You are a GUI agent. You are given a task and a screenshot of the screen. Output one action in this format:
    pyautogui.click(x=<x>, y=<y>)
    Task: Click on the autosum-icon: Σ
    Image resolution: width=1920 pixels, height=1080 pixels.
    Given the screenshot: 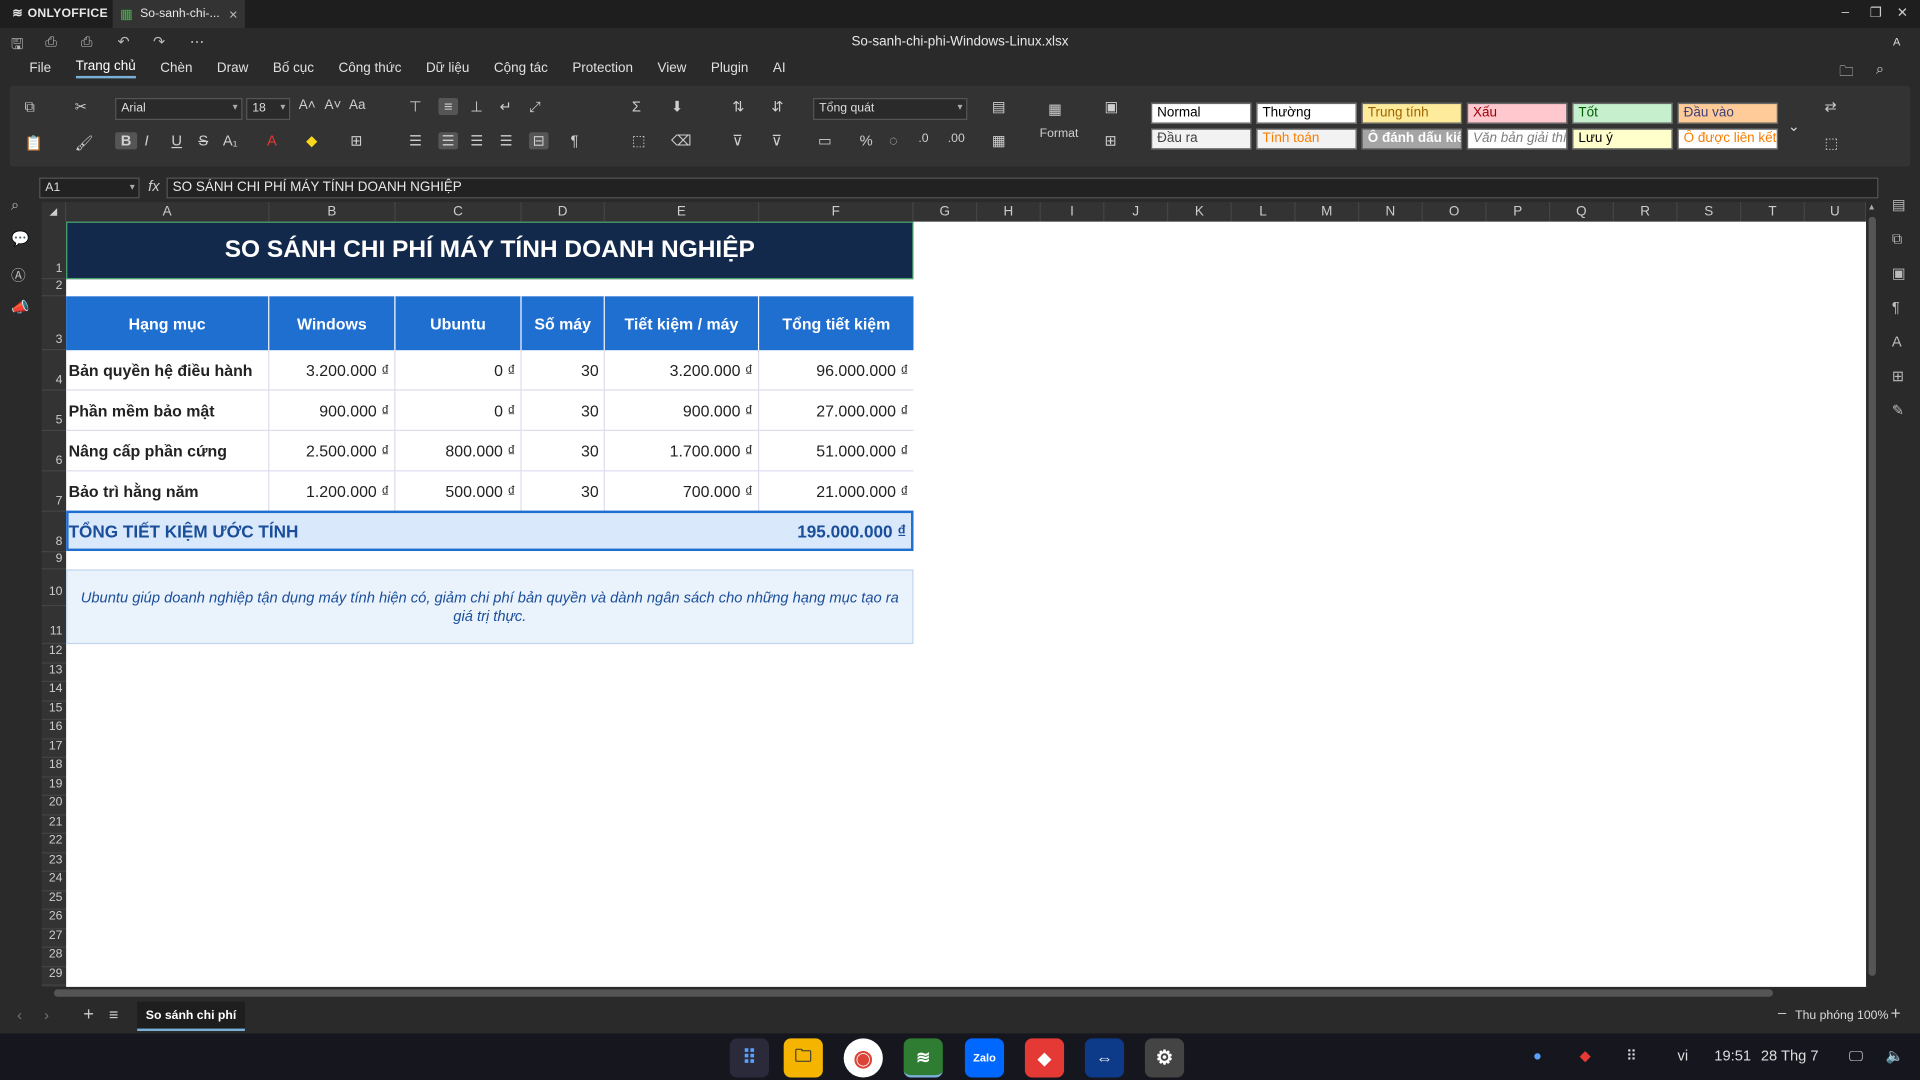 What is the action you would take?
    pyautogui.click(x=636, y=106)
    